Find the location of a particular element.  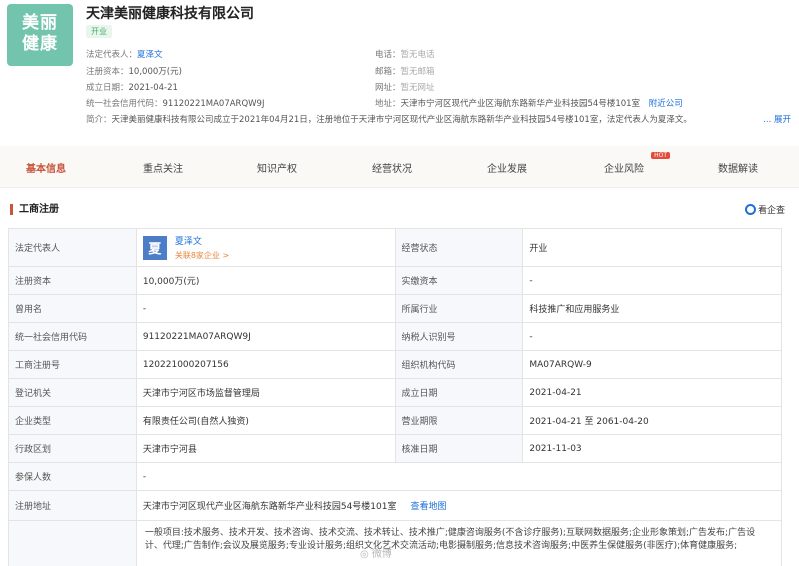

cell-value: 91120221MA07ARQW9J is located at coordinates (266, 336).